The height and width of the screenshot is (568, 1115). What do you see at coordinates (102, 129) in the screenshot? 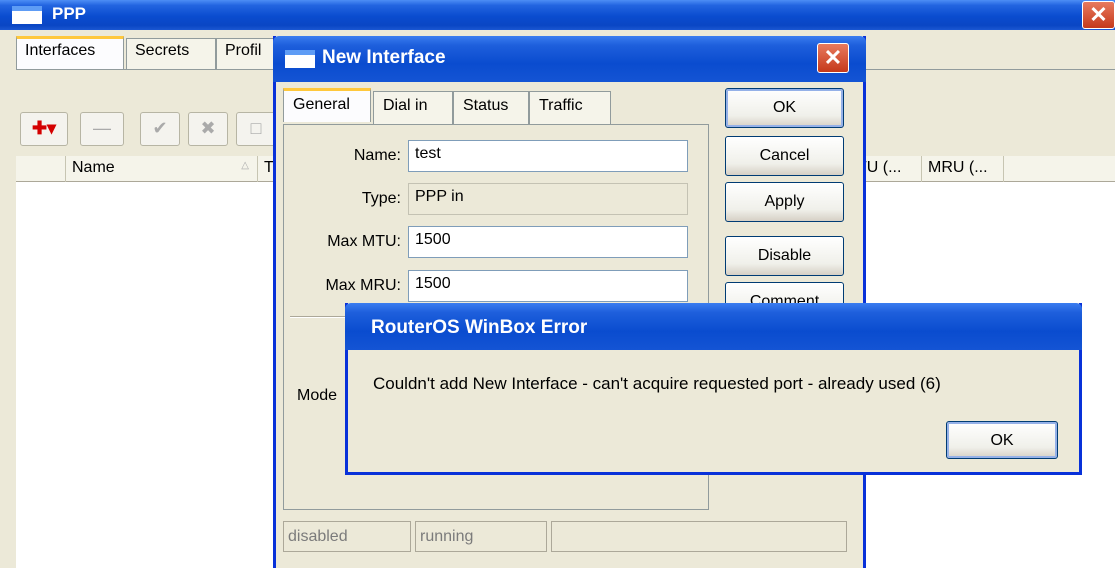
I see `remove-button: —` at bounding box center [102, 129].